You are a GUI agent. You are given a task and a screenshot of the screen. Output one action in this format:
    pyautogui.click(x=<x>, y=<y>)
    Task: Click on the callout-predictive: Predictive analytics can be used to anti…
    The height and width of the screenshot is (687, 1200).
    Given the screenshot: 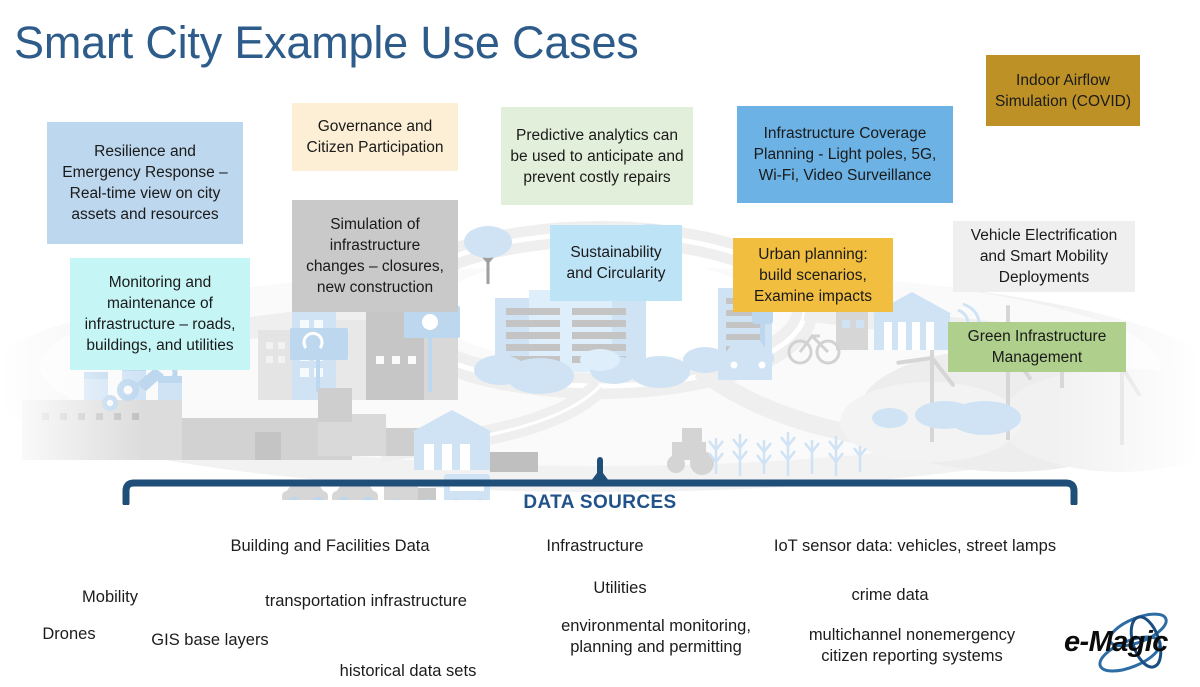 What is the action you would take?
    pyautogui.click(x=597, y=156)
    